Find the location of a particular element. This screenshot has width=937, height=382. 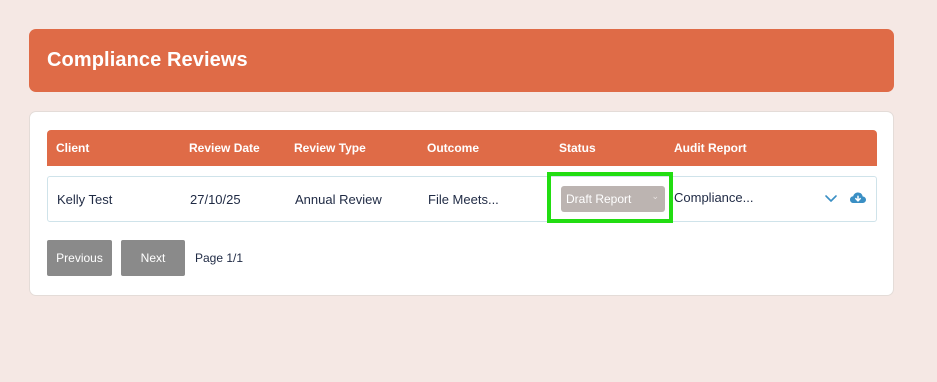

cell-review-date: 27/10/25 is located at coordinates (215, 199).